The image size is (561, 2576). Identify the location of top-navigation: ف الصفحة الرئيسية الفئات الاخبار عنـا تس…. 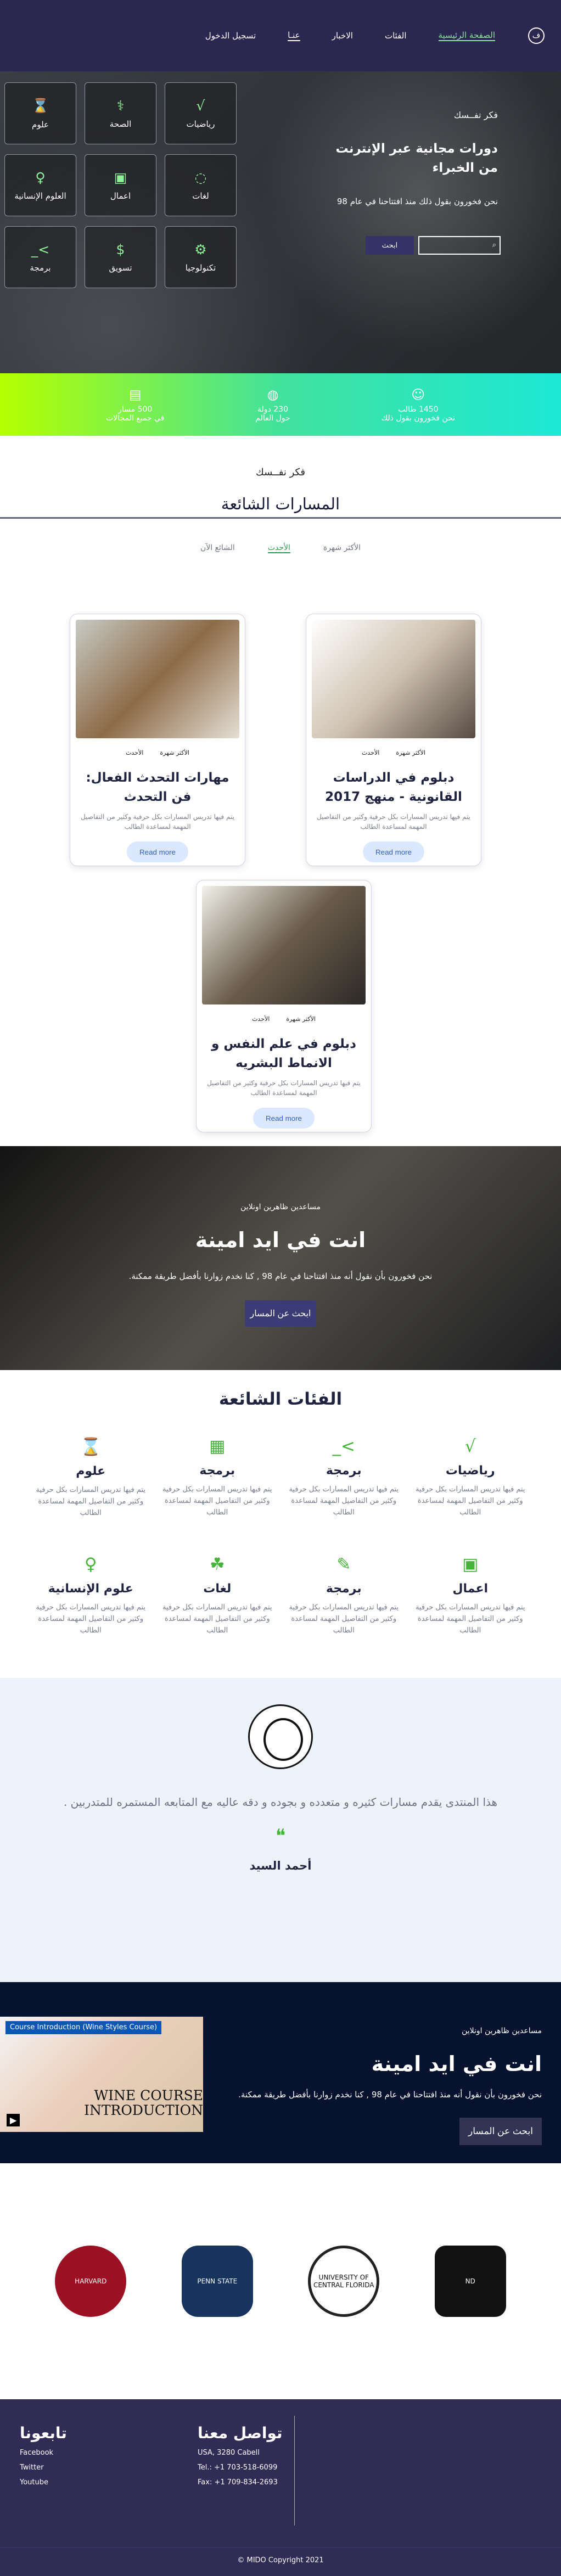
(280, 36).